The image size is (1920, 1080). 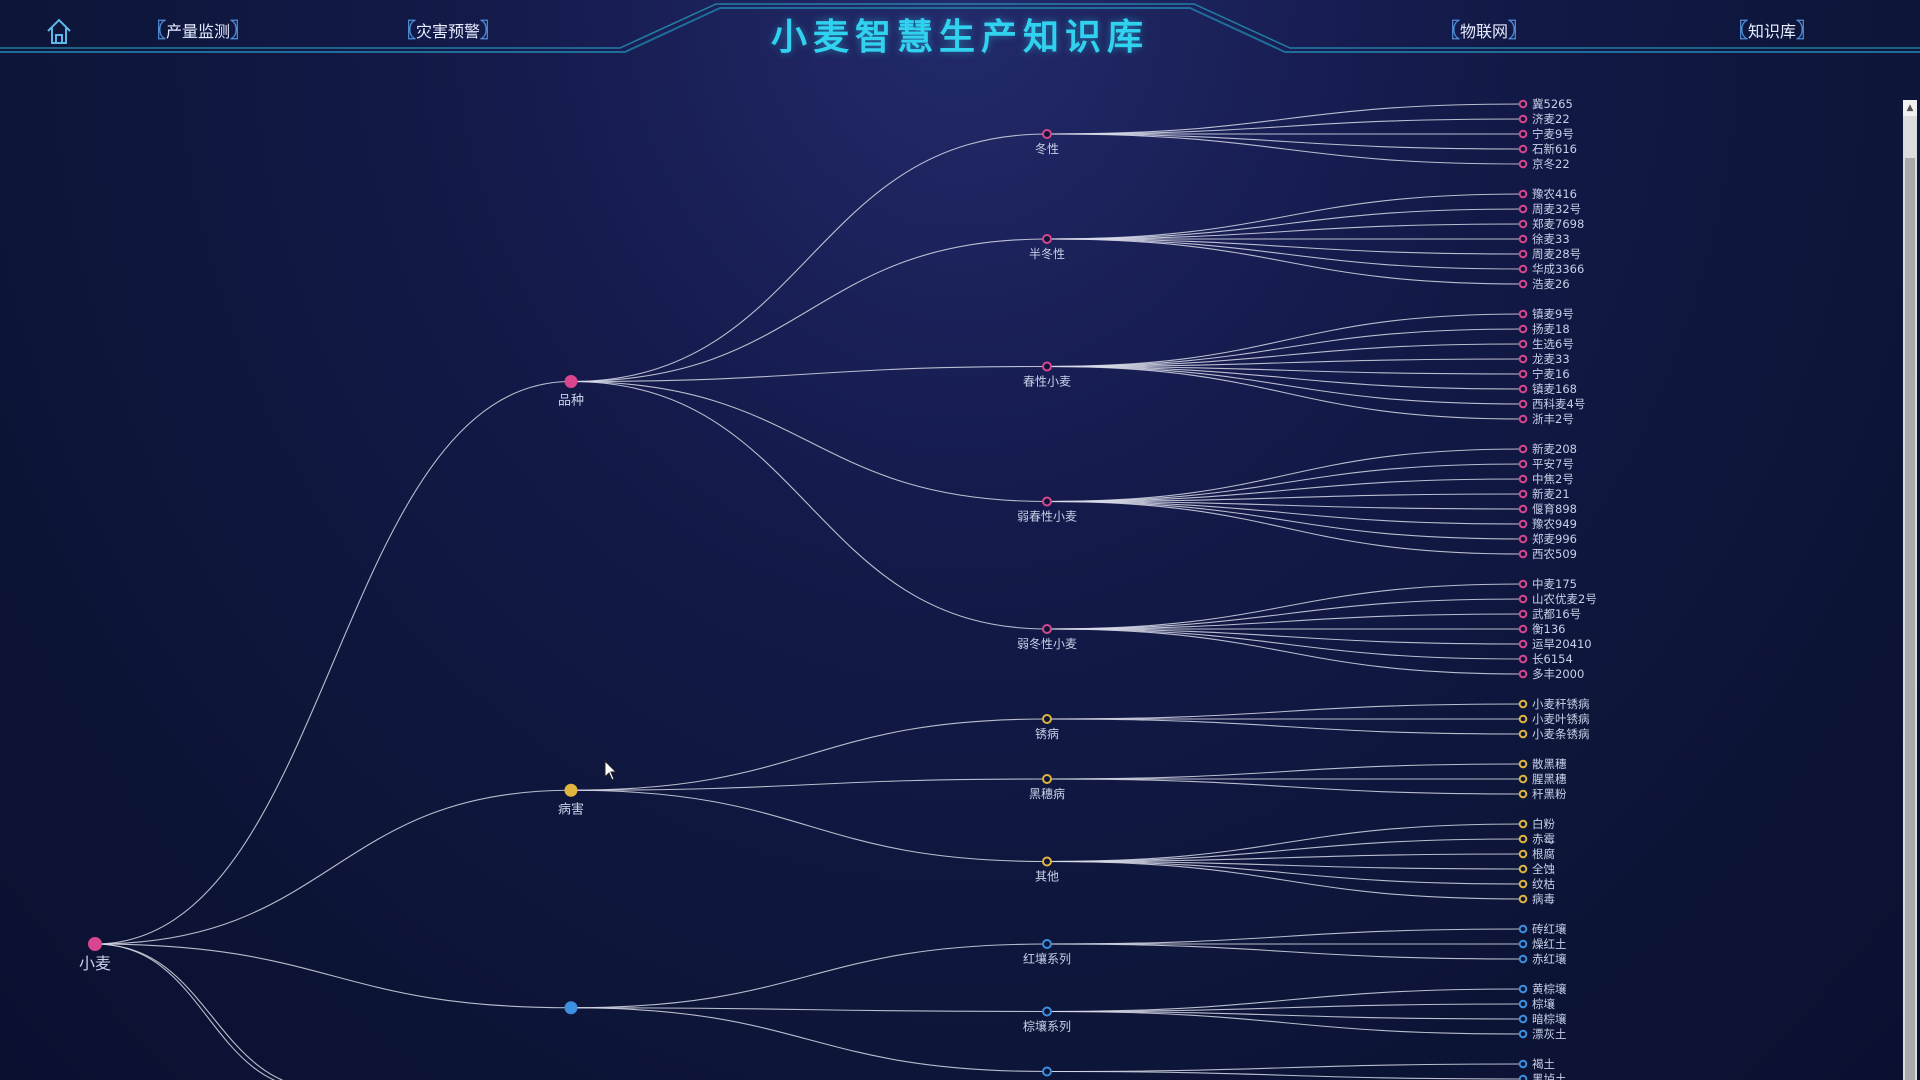 What do you see at coordinates (1552, 104) in the screenshot?
I see `leaf-label: 冀5265` at bounding box center [1552, 104].